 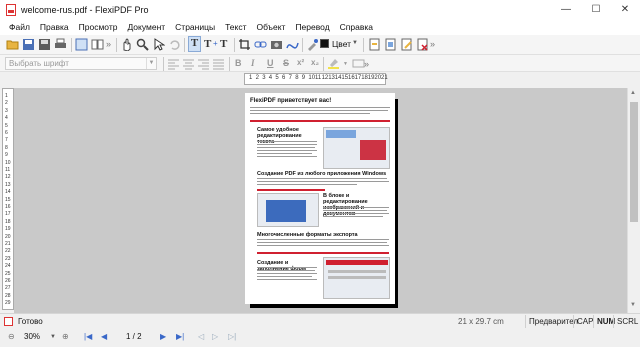 I want to click on previous-page-icon: ◀, so click(x=104, y=336).